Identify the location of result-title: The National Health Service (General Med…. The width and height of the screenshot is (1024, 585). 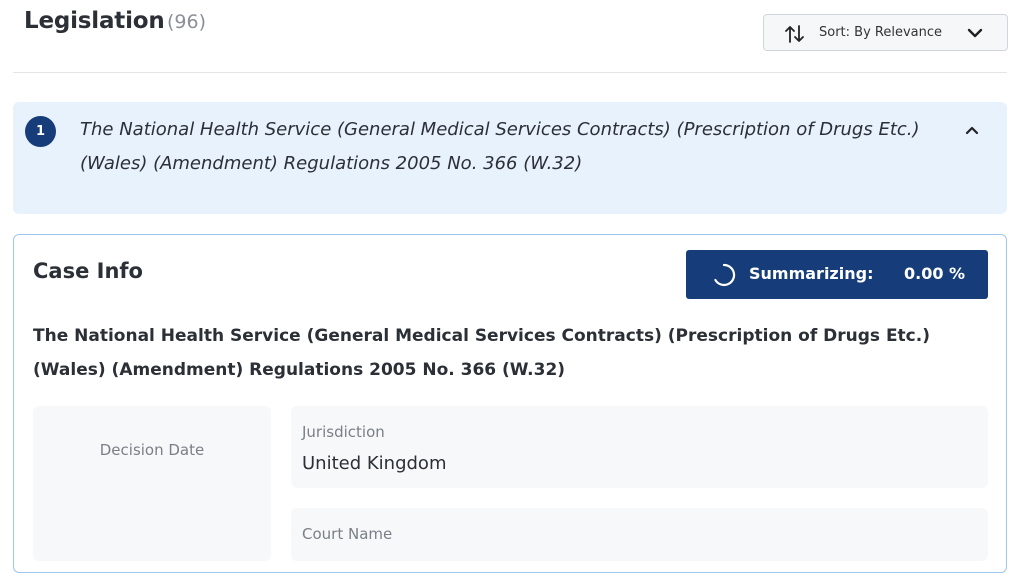
(520, 147).